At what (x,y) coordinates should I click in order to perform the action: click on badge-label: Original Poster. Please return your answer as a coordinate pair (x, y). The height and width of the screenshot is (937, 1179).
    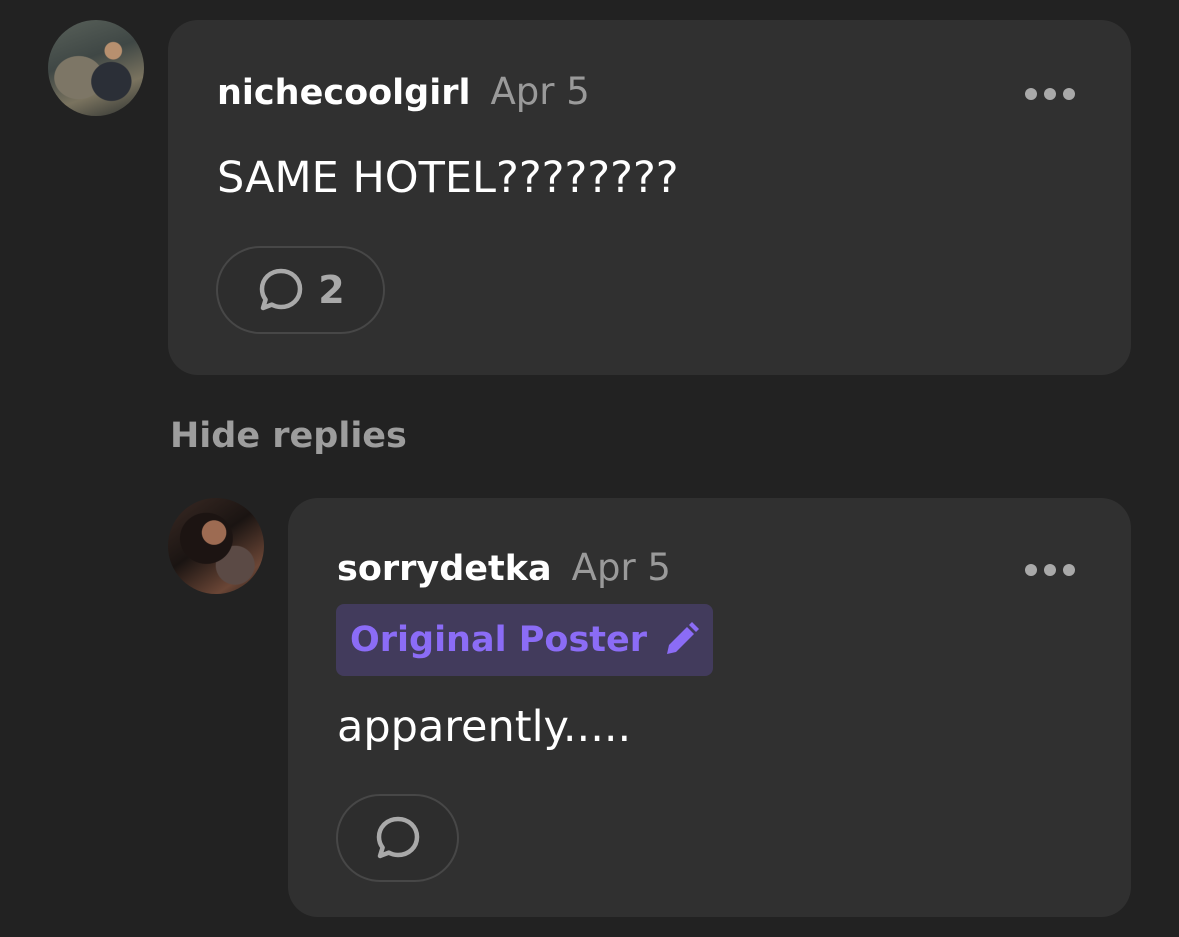
    Looking at the image, I should click on (499, 640).